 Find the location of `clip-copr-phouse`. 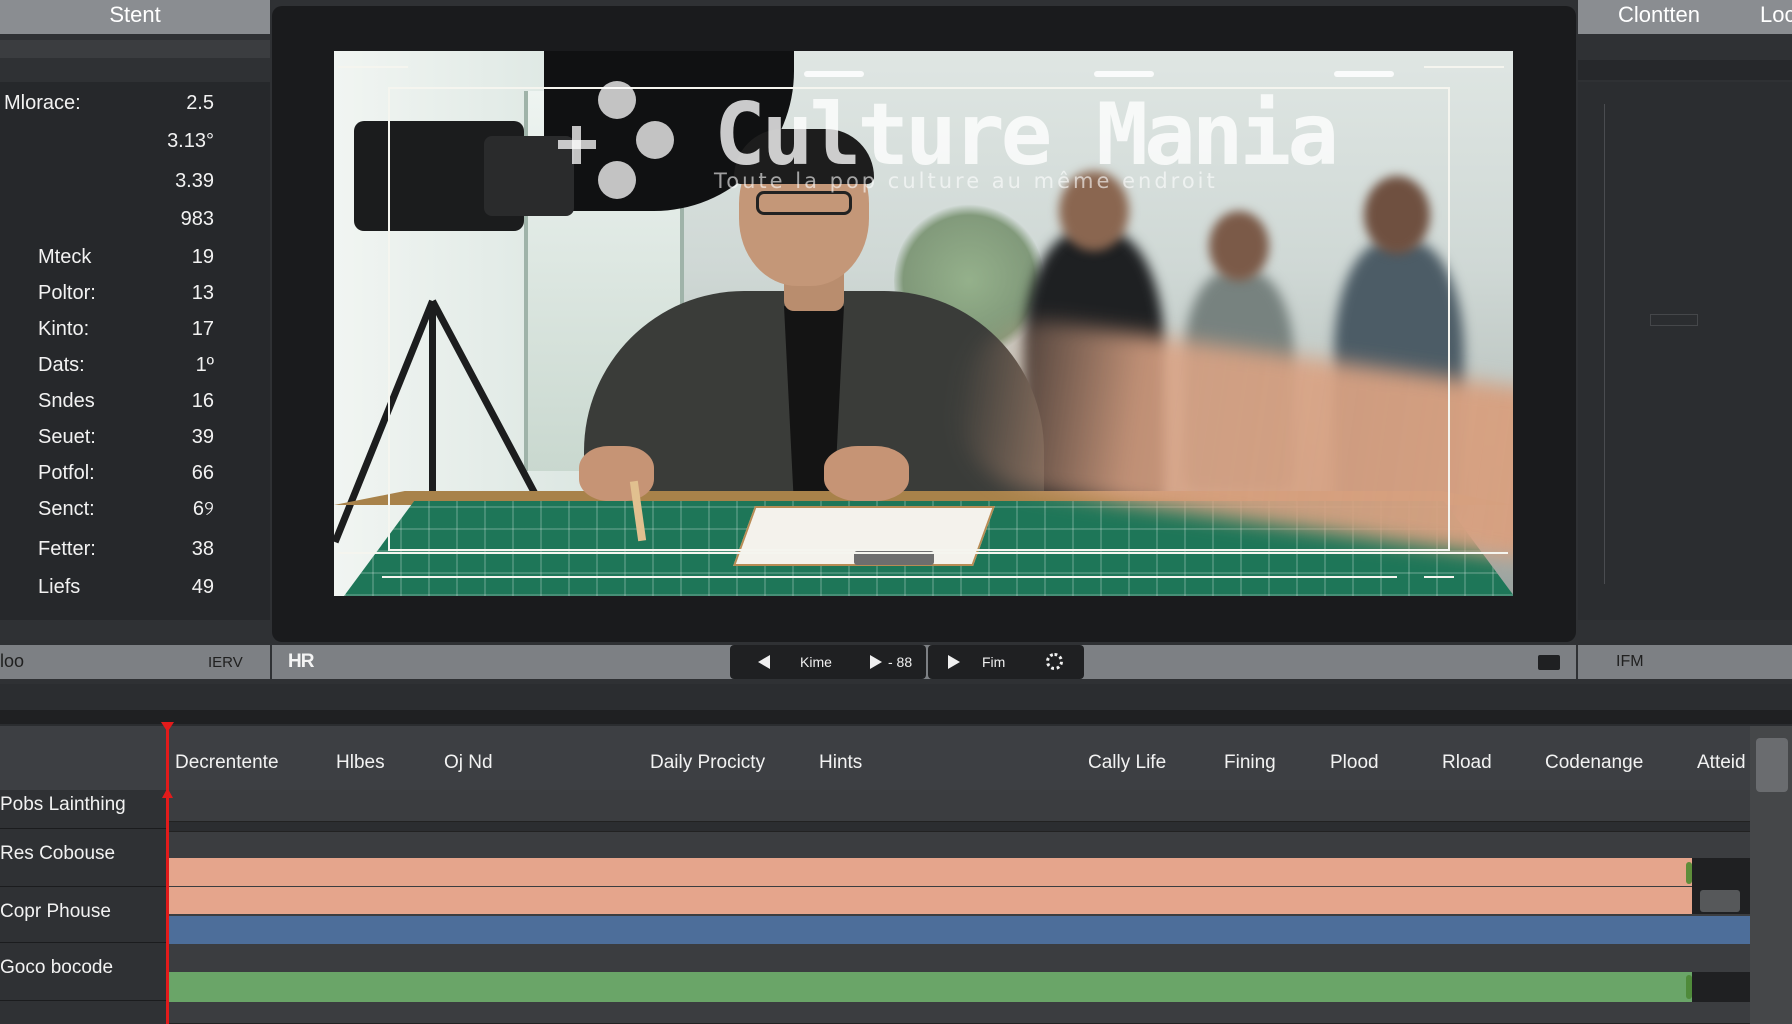

clip-copr-phouse is located at coordinates (959, 930).